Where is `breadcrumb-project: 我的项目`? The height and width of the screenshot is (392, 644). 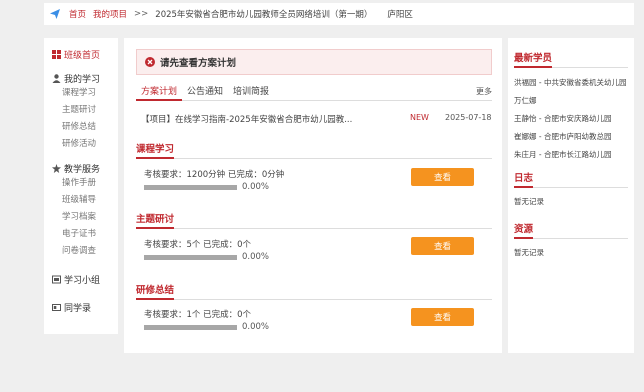 breadcrumb-project: 我的项目 is located at coordinates (110, 14).